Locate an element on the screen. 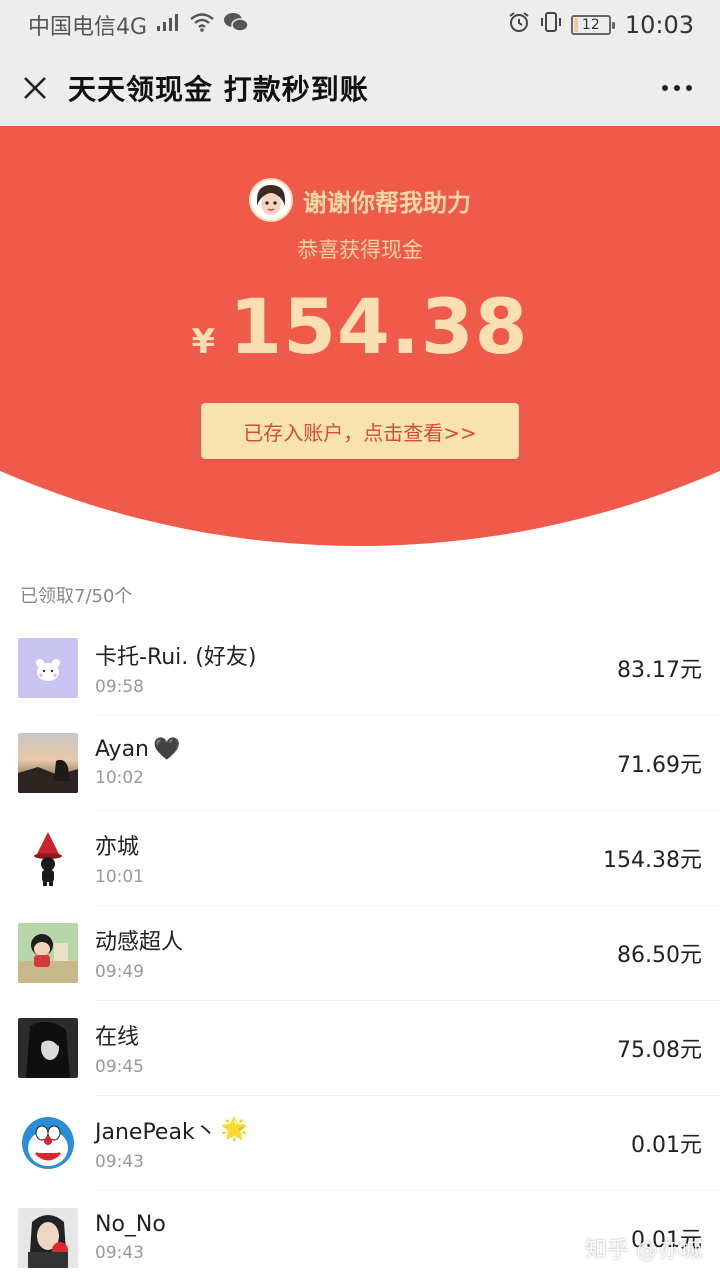  helper-row: 谢谢你帮我助力 is located at coordinates (360, 200).